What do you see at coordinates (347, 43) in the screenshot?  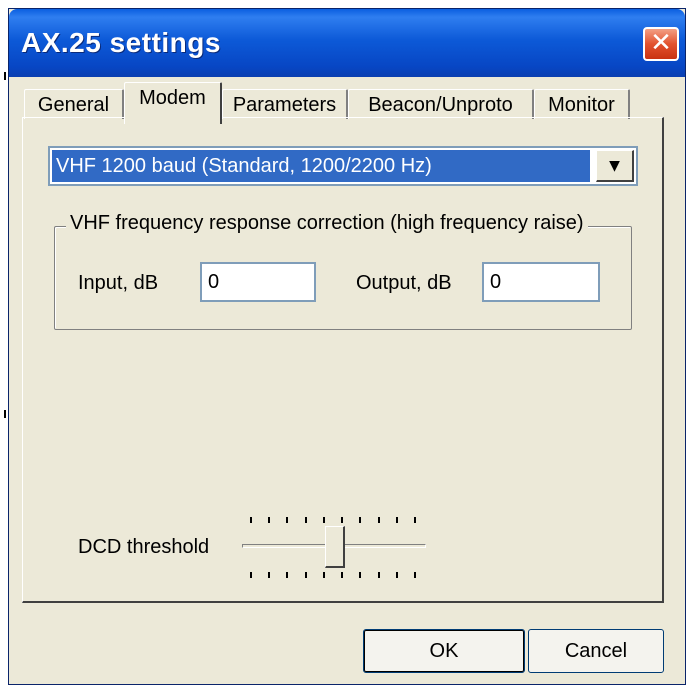 I see `title-bar: AX.25 settings ✕` at bounding box center [347, 43].